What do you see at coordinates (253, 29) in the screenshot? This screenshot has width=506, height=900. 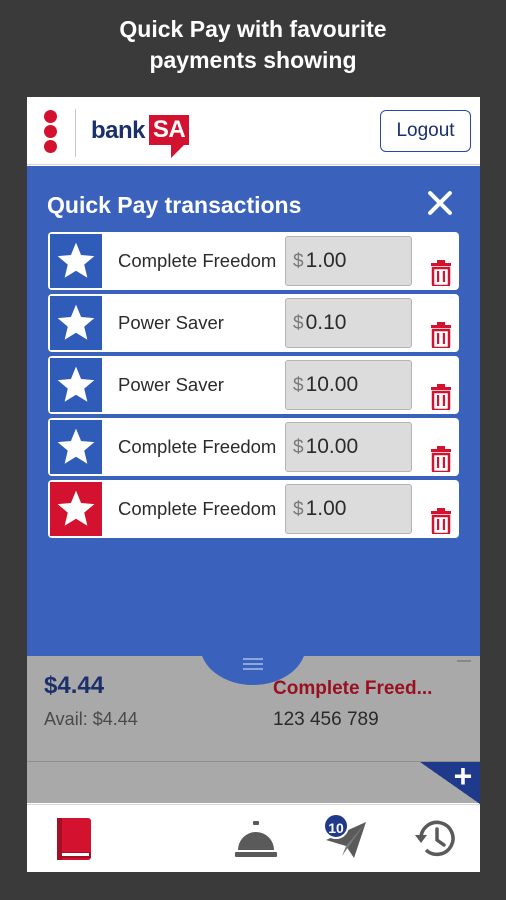 I see `caption-line-1: Quick Pay with favourite` at bounding box center [253, 29].